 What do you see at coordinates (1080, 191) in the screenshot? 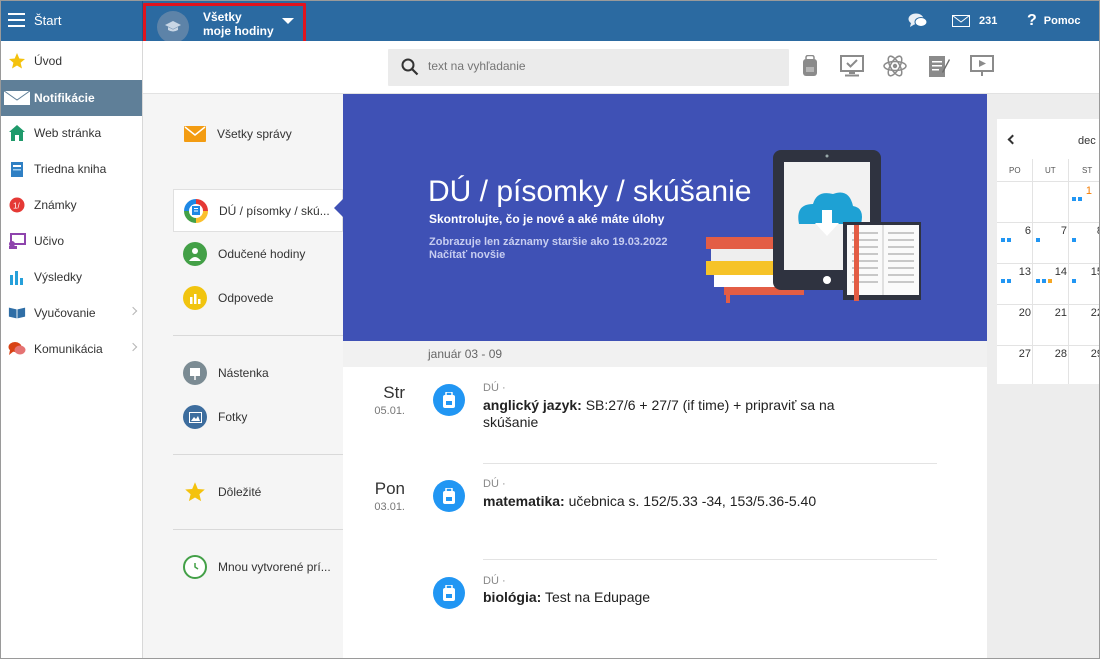
I see `calendar-day: 1` at bounding box center [1080, 191].